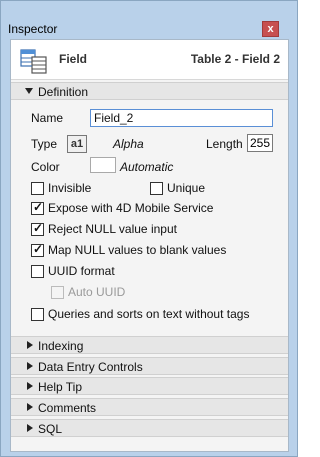 The width and height of the screenshot is (320, 457). I want to click on title-bar: Inspector x, so click(149, 20).